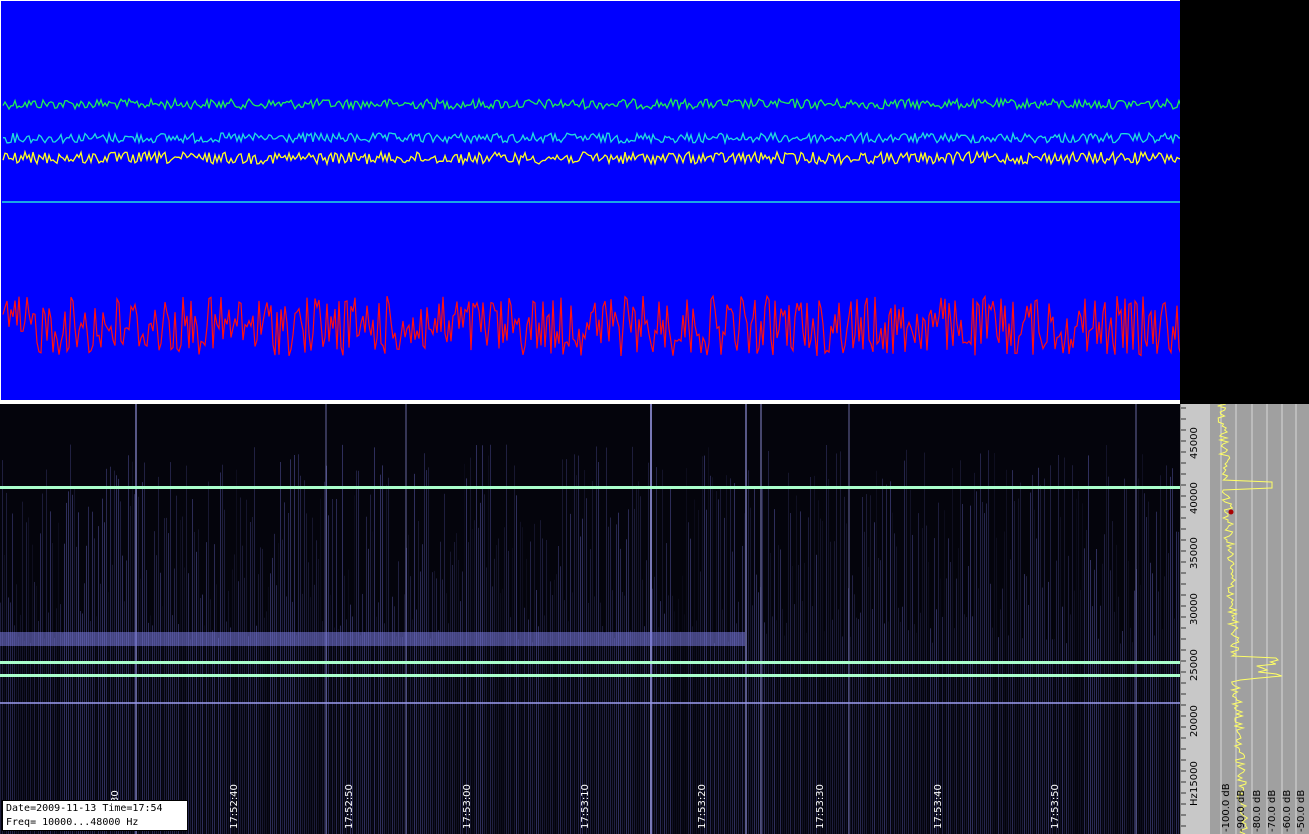 The height and width of the screenshot is (834, 1309). Describe the element at coordinates (1194, 721) in the screenshot. I see `freq-label-20000: 20000` at that location.